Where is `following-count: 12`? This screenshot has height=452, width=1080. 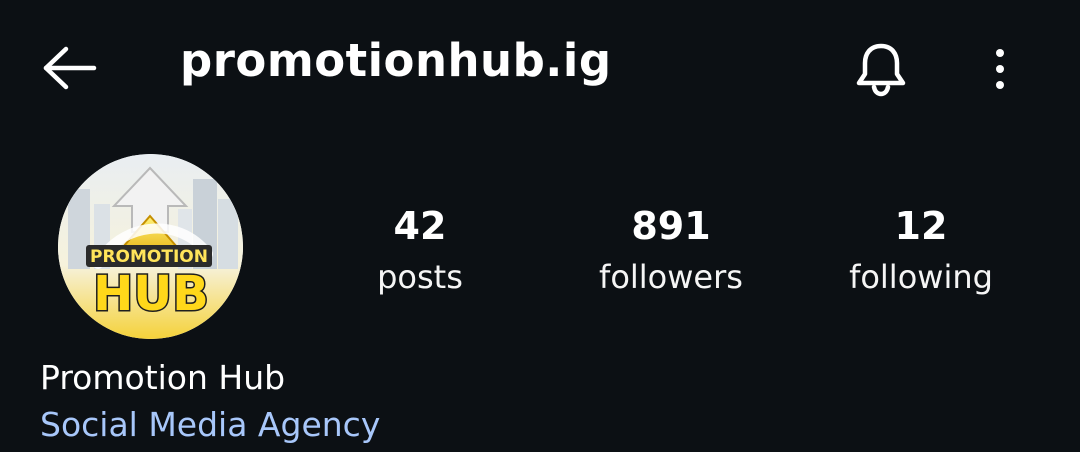 following-count: 12 is located at coordinates (921, 226).